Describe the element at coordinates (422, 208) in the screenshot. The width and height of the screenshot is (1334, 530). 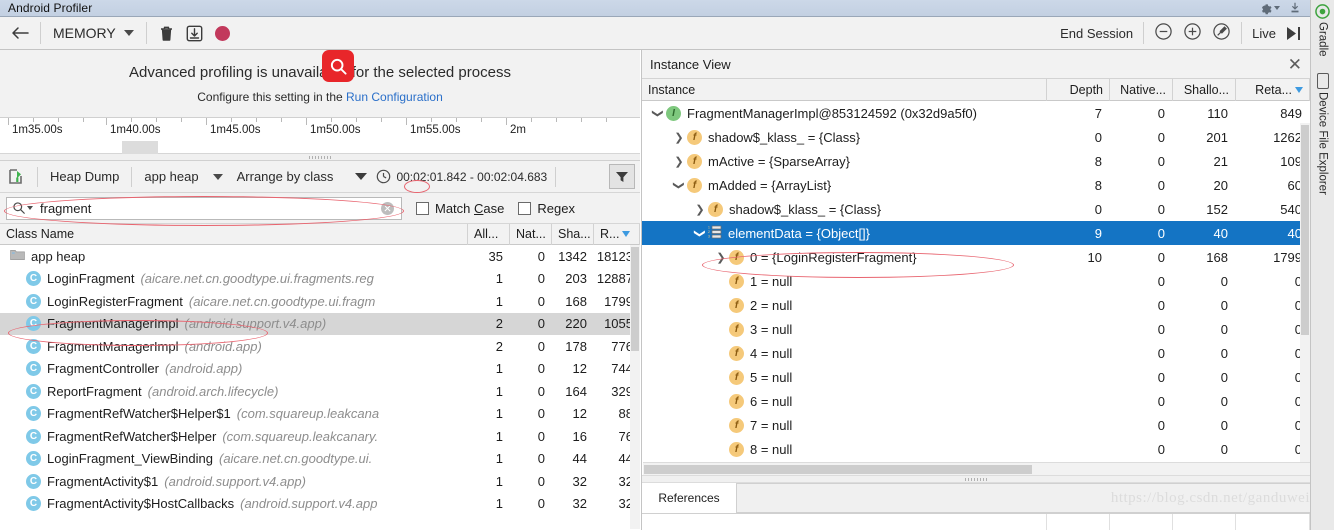
I see `checkbox-box` at that location.